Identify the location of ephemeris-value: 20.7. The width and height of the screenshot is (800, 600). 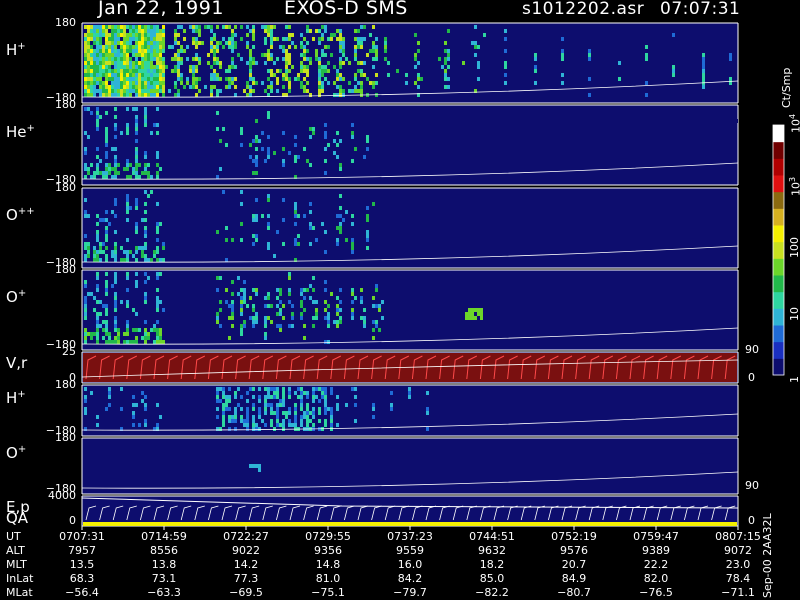
(574, 564).